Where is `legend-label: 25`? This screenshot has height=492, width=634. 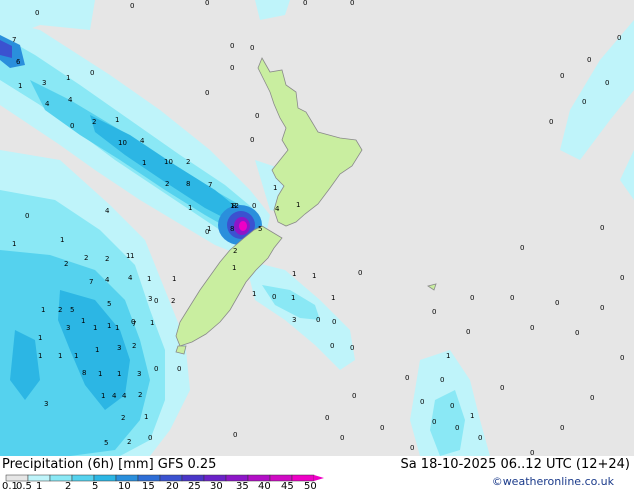
legend-label: 25 is located at coordinates (194, 486).